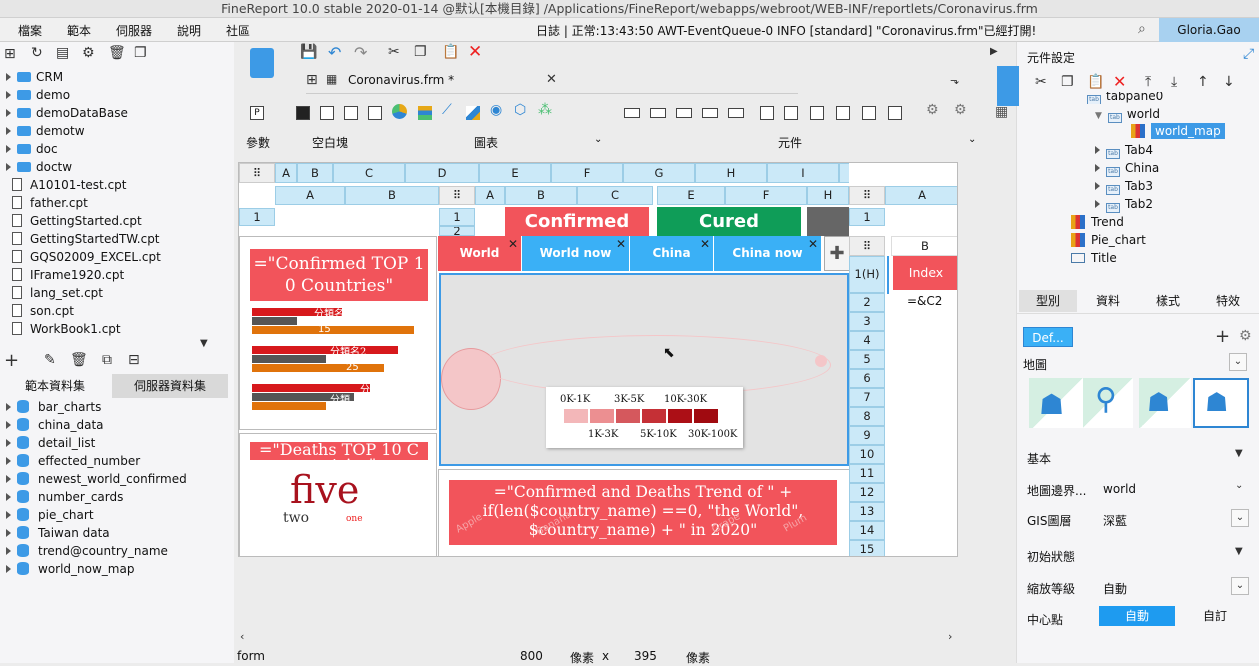  I want to click on tree-folder: demotw, so click(45, 133).